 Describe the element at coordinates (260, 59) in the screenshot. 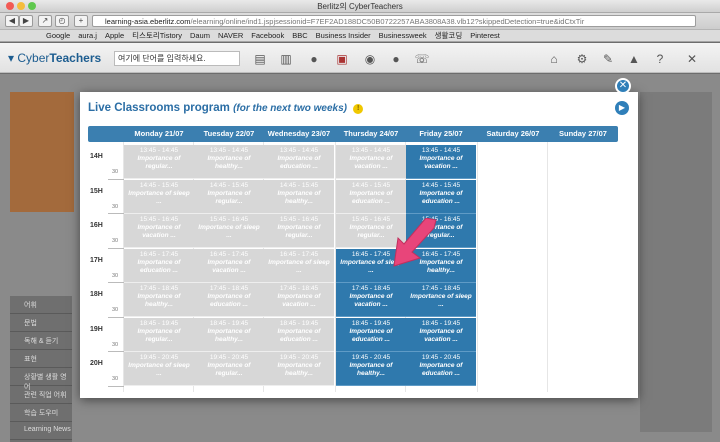

I see `book-icon: ▤` at that location.